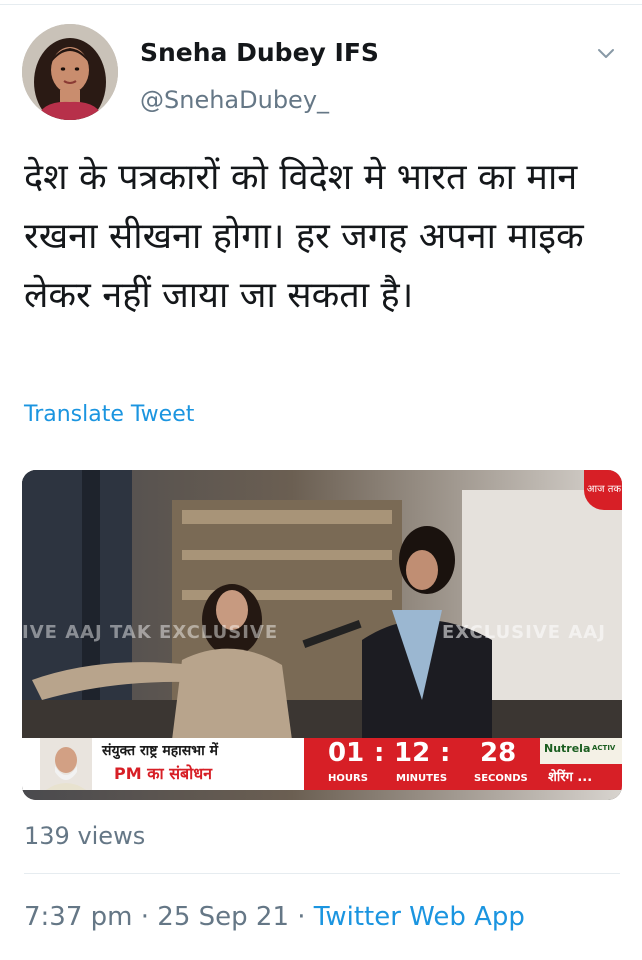  Describe the element at coordinates (567, 748) in the screenshot. I see `sponsor-name: Nutrela` at that location.